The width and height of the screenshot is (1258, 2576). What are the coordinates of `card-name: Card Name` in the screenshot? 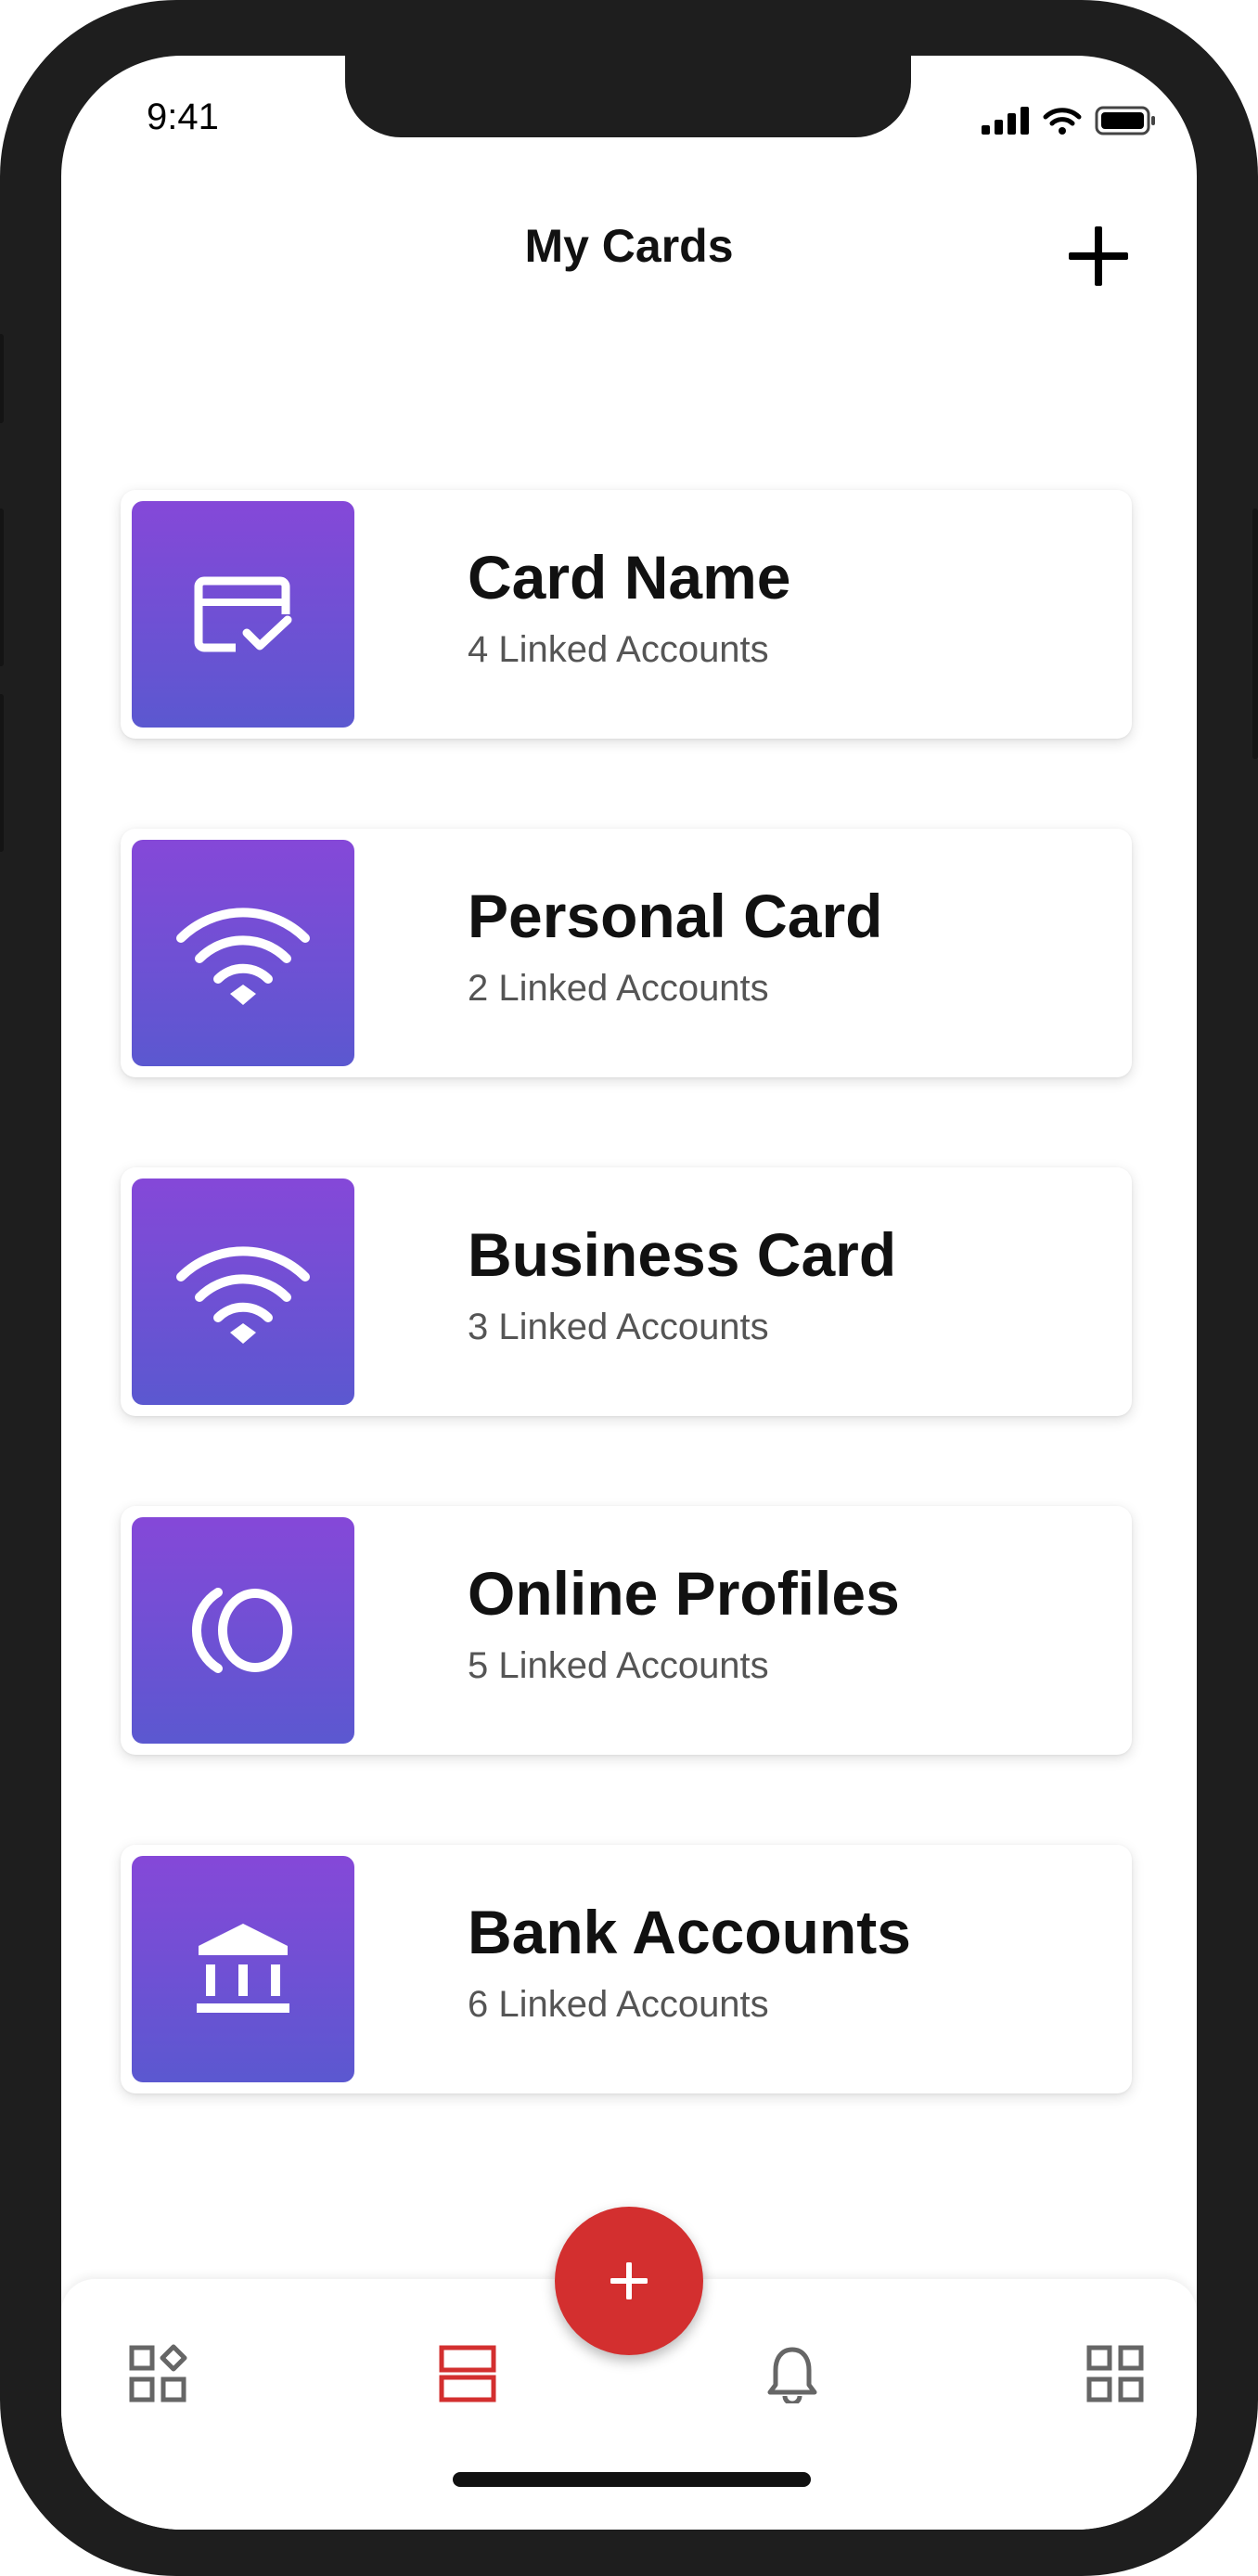 It's located at (630, 578).